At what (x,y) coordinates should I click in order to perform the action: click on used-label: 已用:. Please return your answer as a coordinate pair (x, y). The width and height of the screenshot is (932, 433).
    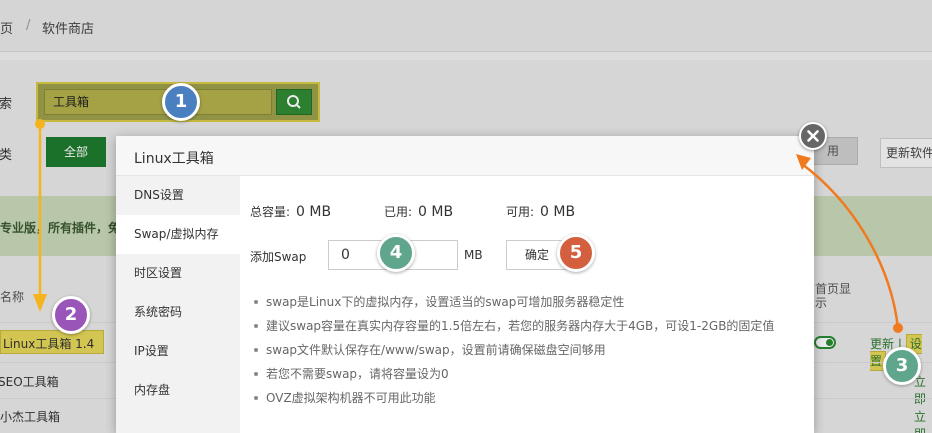
    Looking at the image, I should click on (398, 212).